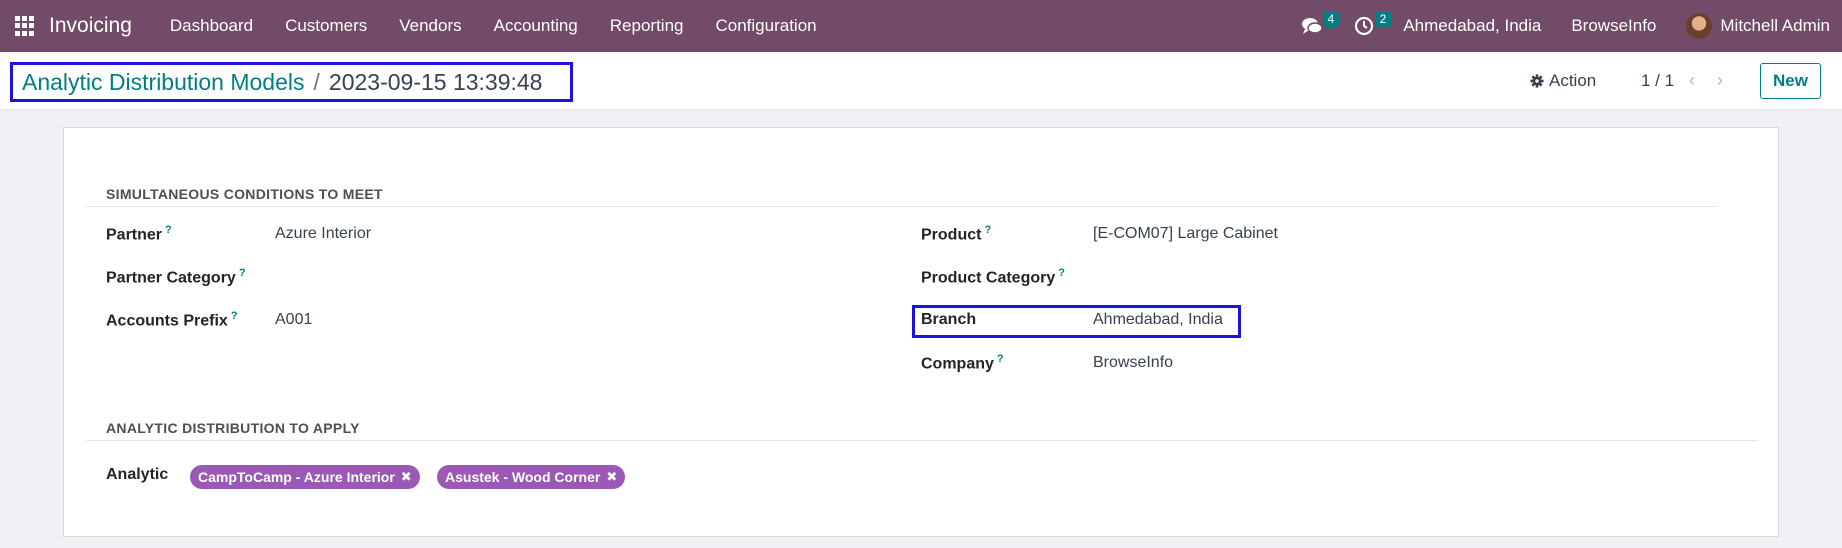 This screenshot has height=548, width=1842. What do you see at coordinates (1537, 81) in the screenshot?
I see `gear-icon` at bounding box center [1537, 81].